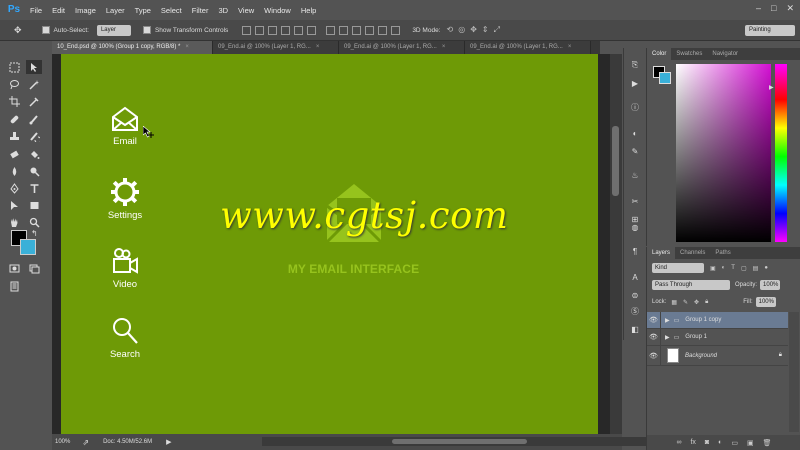 The width and height of the screenshot is (800, 450). Describe the element at coordinates (733, 268) in the screenshot. I see `filter-type-icon: T` at that location.